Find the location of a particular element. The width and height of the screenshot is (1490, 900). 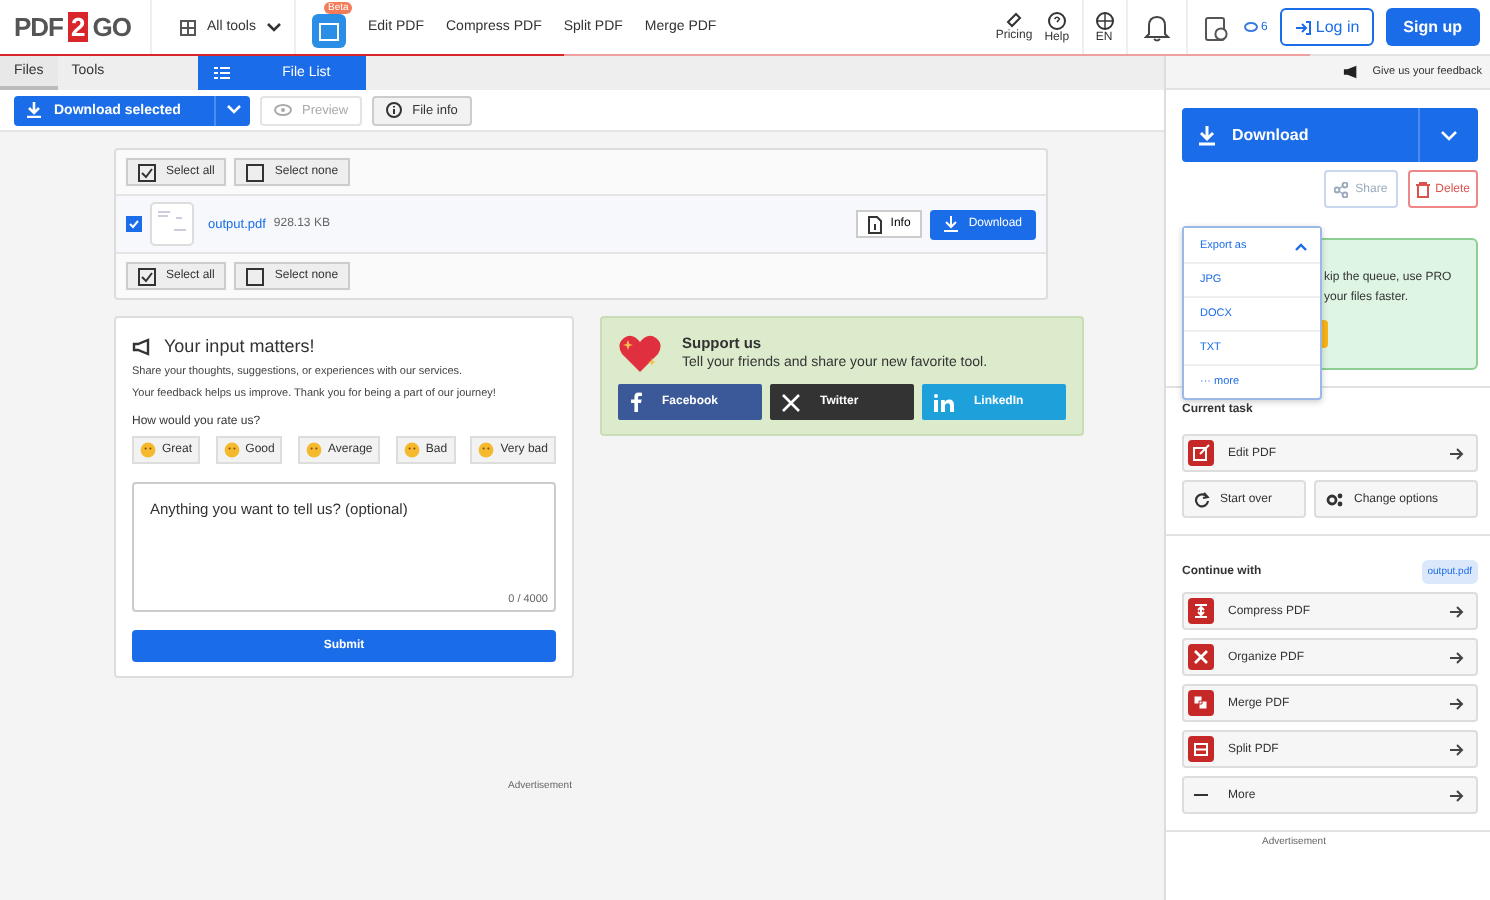

bell-icon is located at coordinates (1156, 27).